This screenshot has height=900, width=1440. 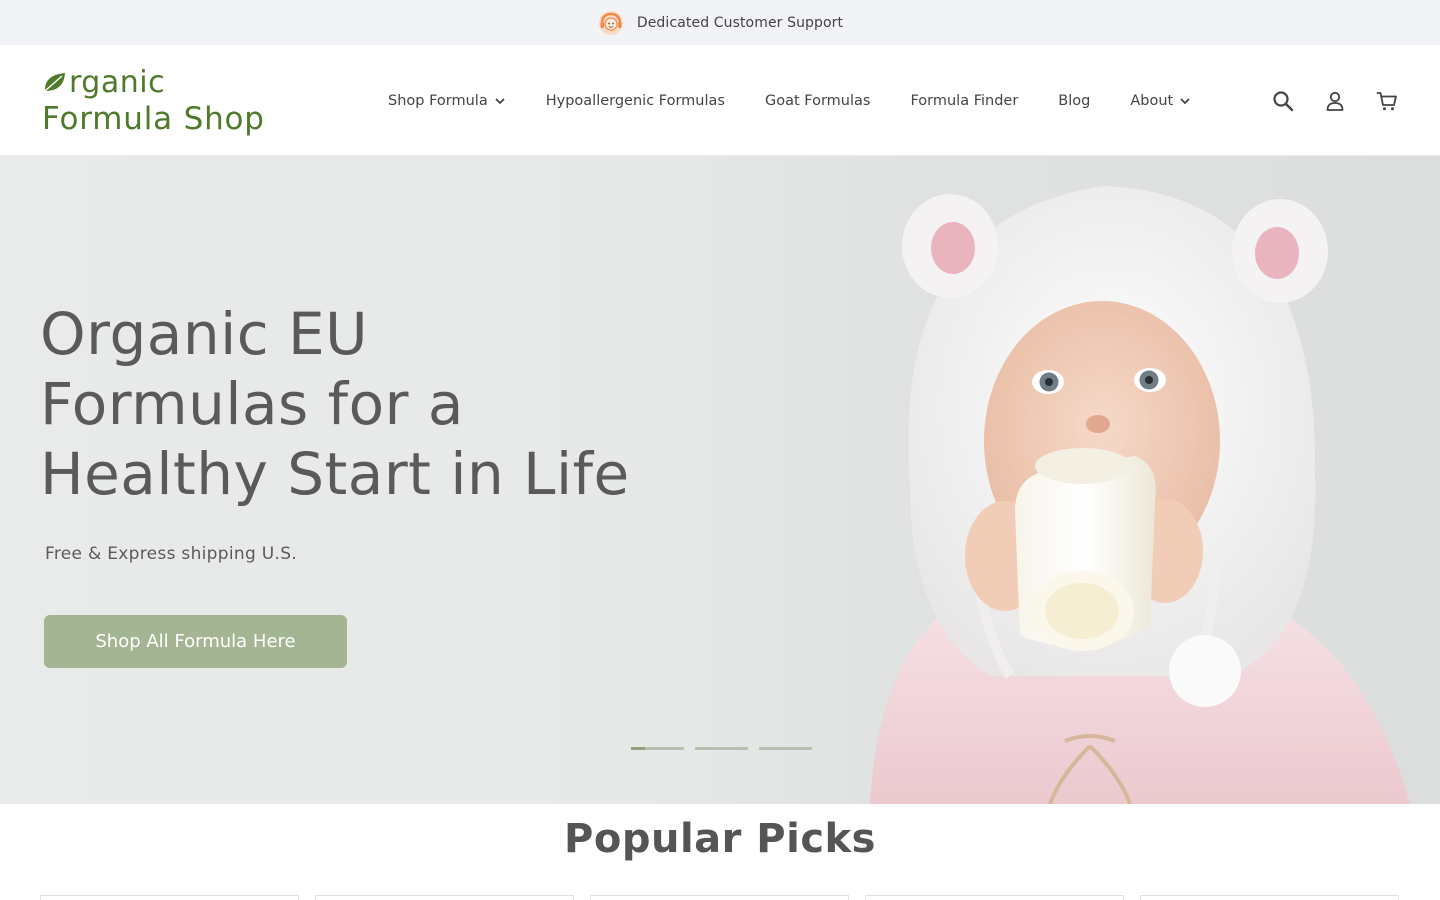 What do you see at coordinates (204, 334) in the screenshot?
I see `hero-title-line-1: Organic EU` at bounding box center [204, 334].